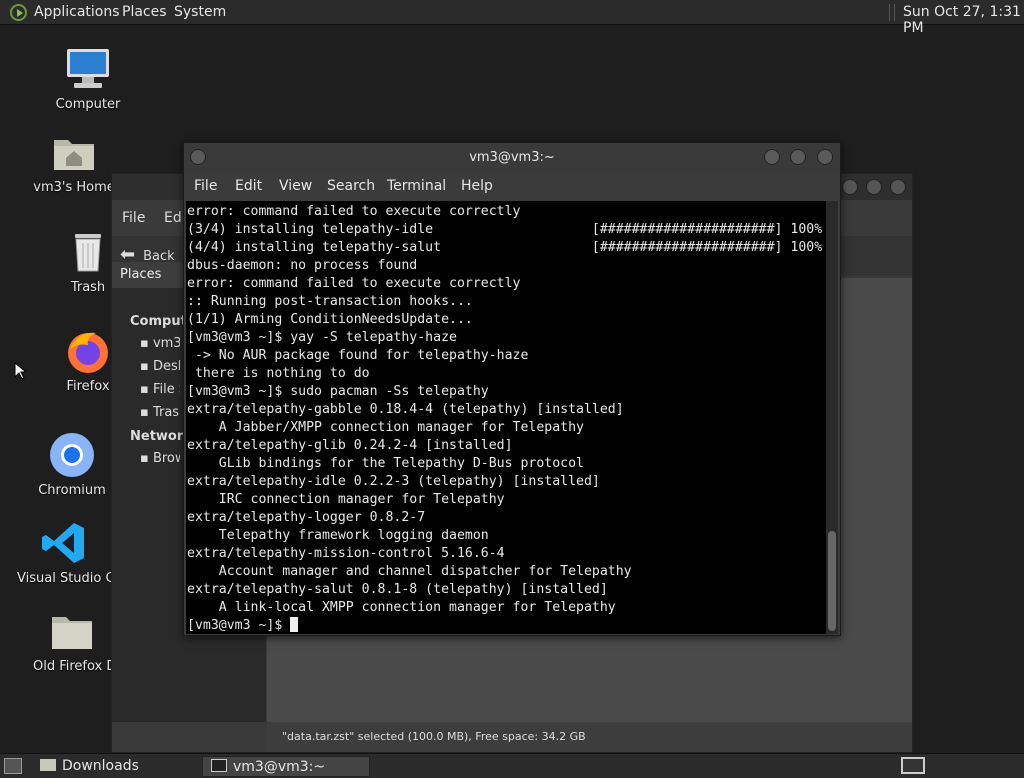  I want to click on desktop-icon-computer: Computer, so click(88, 78).